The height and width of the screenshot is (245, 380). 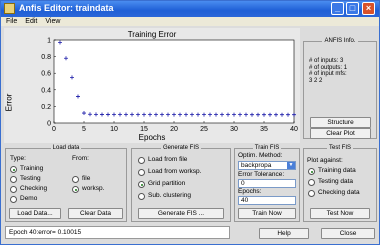 What do you see at coordinates (18, 158) in the screenshot?
I see `type-label: Type:` at bounding box center [18, 158].